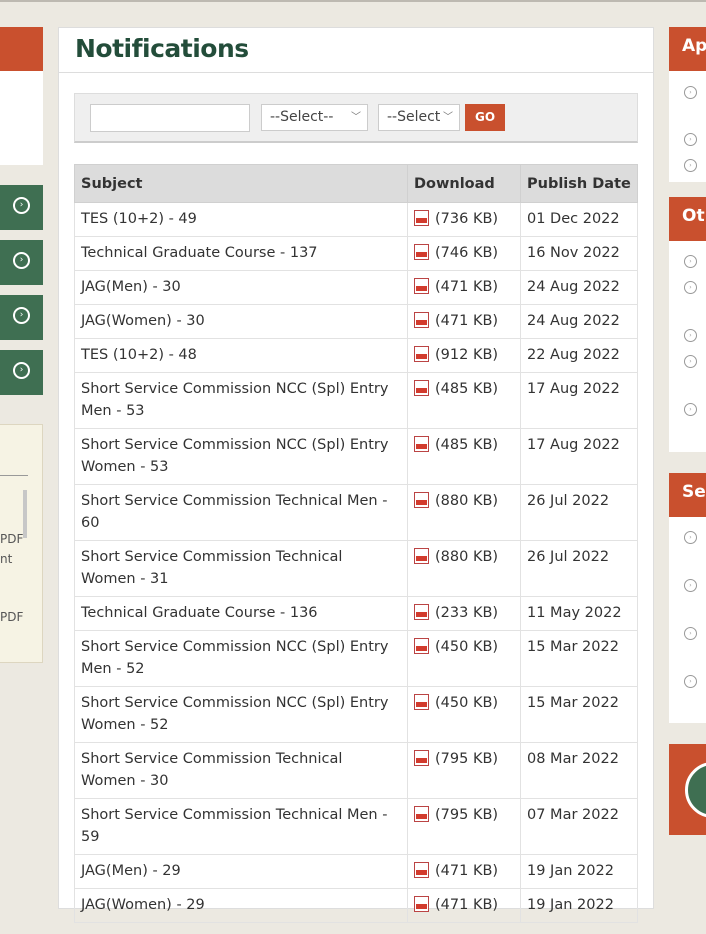 The height and width of the screenshot is (934, 706). I want to click on left-section-body, so click(21, 118).